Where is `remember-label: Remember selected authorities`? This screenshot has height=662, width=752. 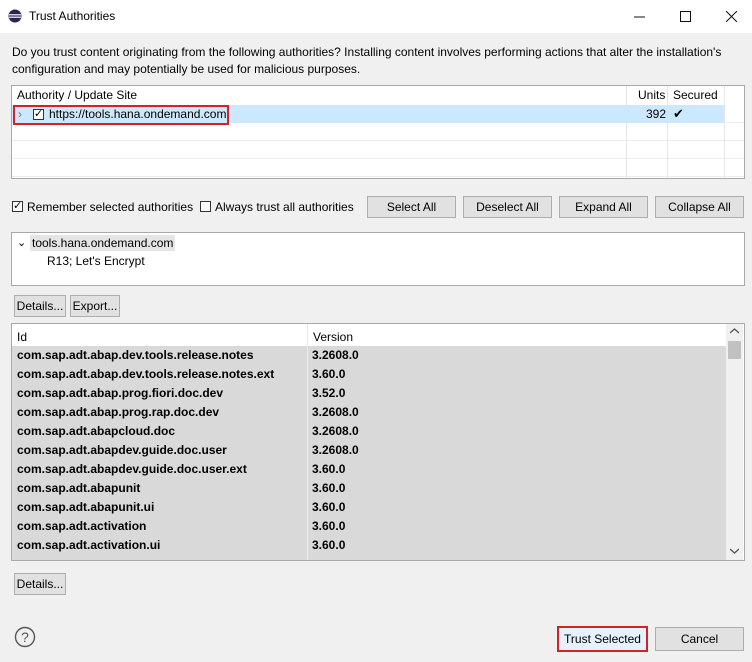
remember-label: Remember selected authorities is located at coordinates (110, 207).